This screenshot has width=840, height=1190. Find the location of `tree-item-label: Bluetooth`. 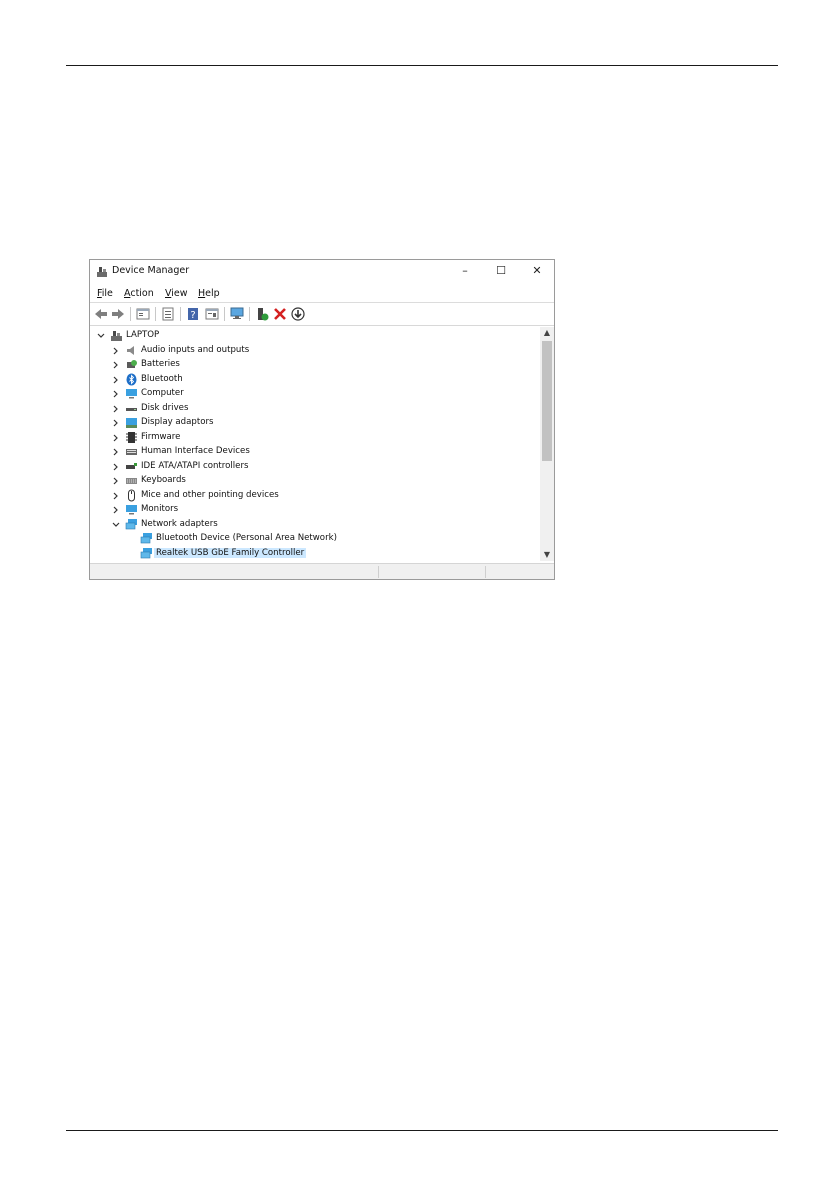

tree-item-label: Bluetooth is located at coordinates (162, 378).